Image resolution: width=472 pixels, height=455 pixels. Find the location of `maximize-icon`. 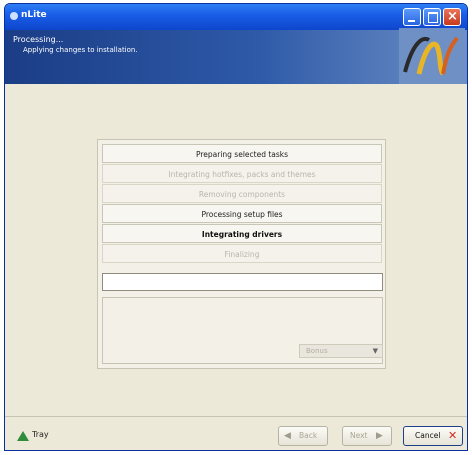

maximize-icon is located at coordinates (433, 17).